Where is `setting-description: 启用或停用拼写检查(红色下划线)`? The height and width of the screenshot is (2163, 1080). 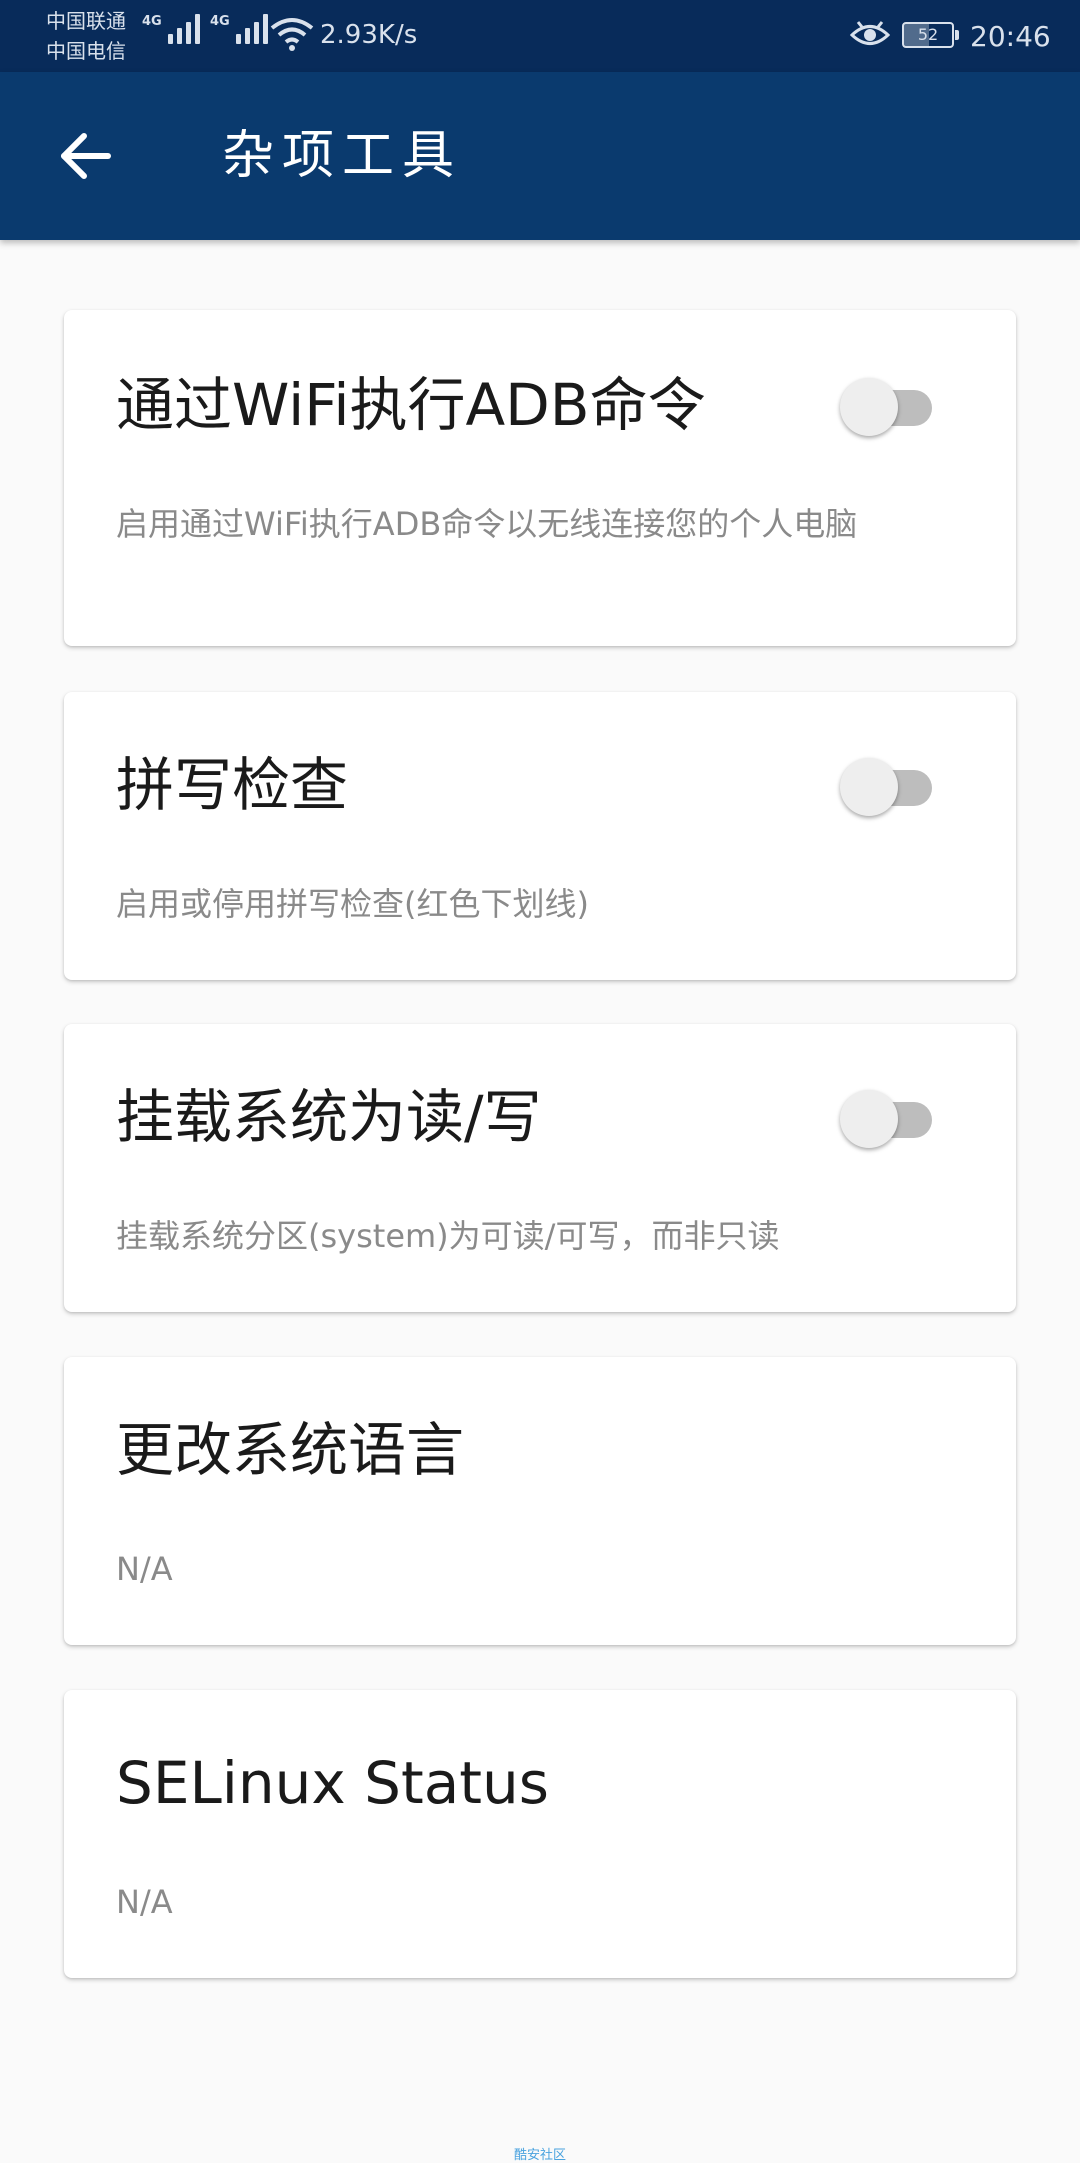
setting-description: 启用或停用拼写检查(红色下划线) is located at coordinates (352, 904).